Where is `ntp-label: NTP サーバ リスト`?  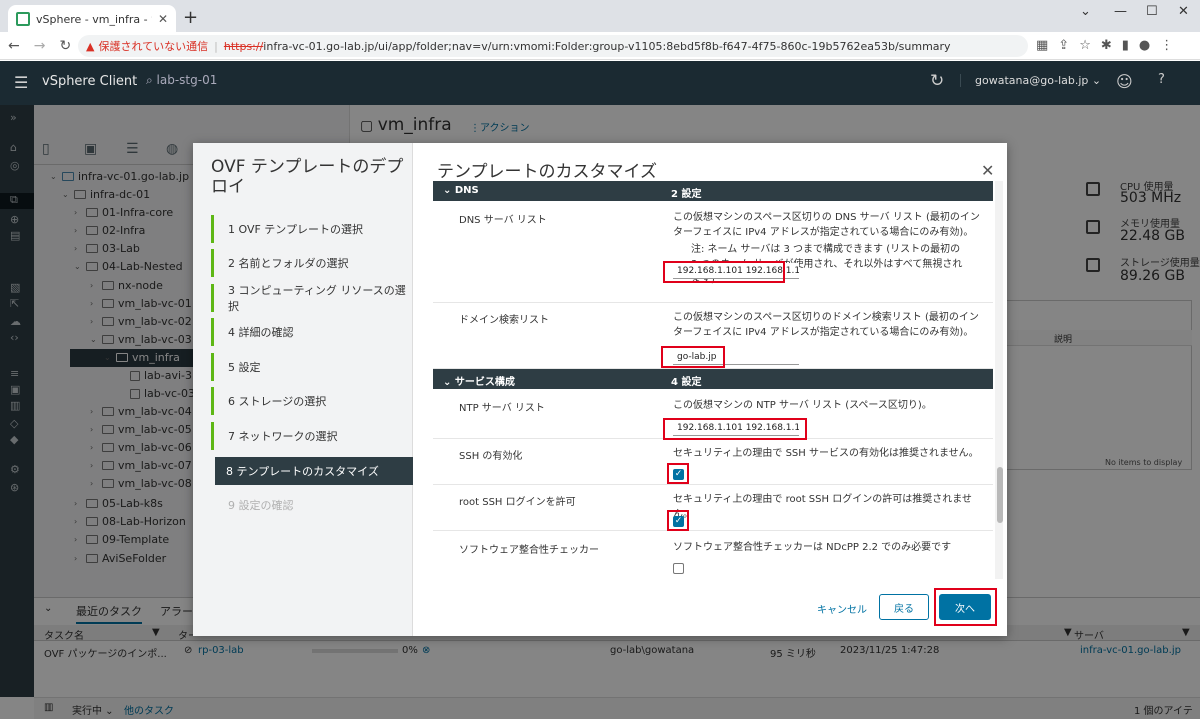
ntp-label: NTP サーバ リスト is located at coordinates (502, 408).